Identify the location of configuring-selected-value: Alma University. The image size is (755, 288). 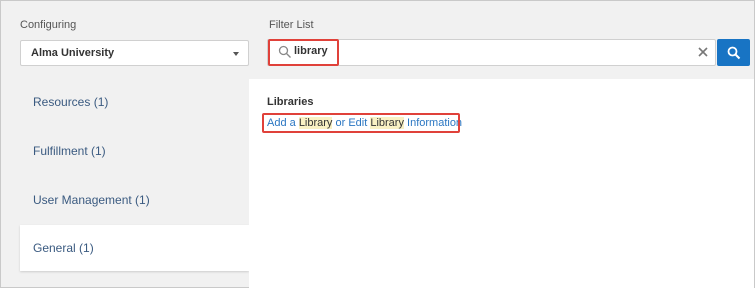
(73, 53).